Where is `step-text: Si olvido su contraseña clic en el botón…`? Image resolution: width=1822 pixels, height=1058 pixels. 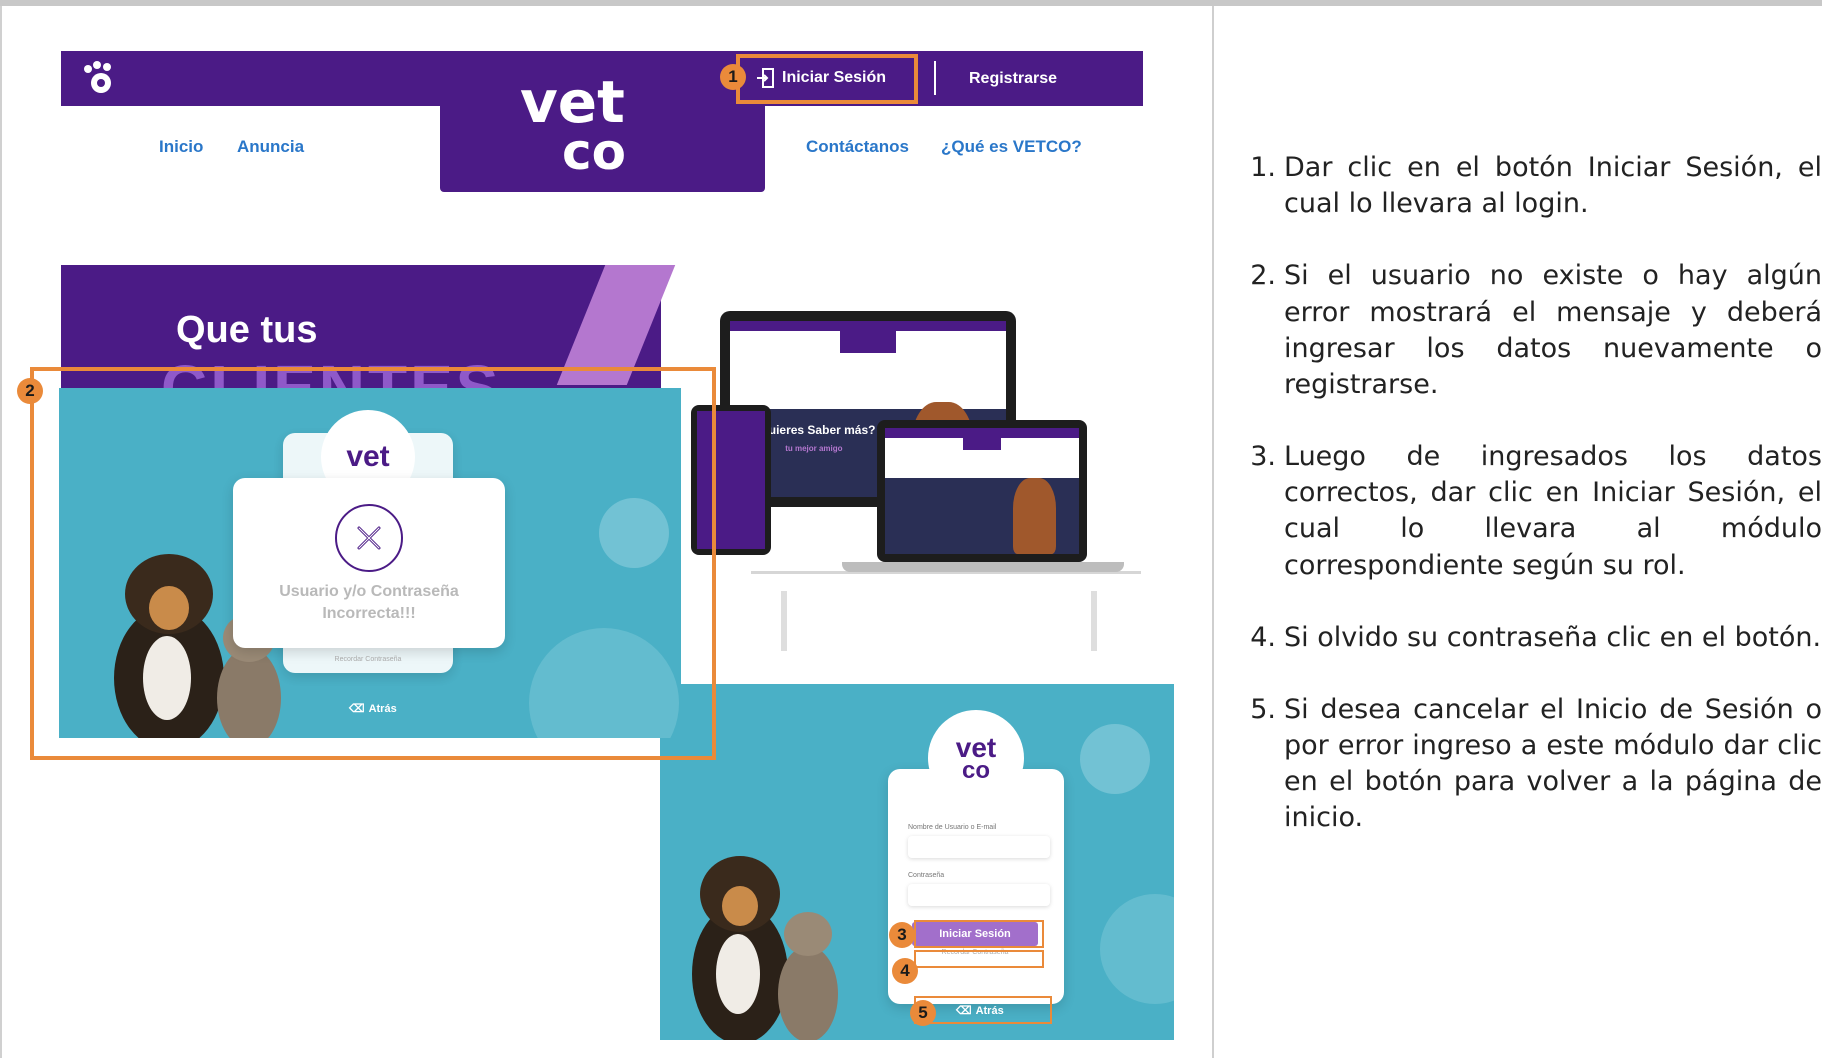
step-text: Si olvido su contraseña clic en el botón… is located at coordinates (1553, 637).